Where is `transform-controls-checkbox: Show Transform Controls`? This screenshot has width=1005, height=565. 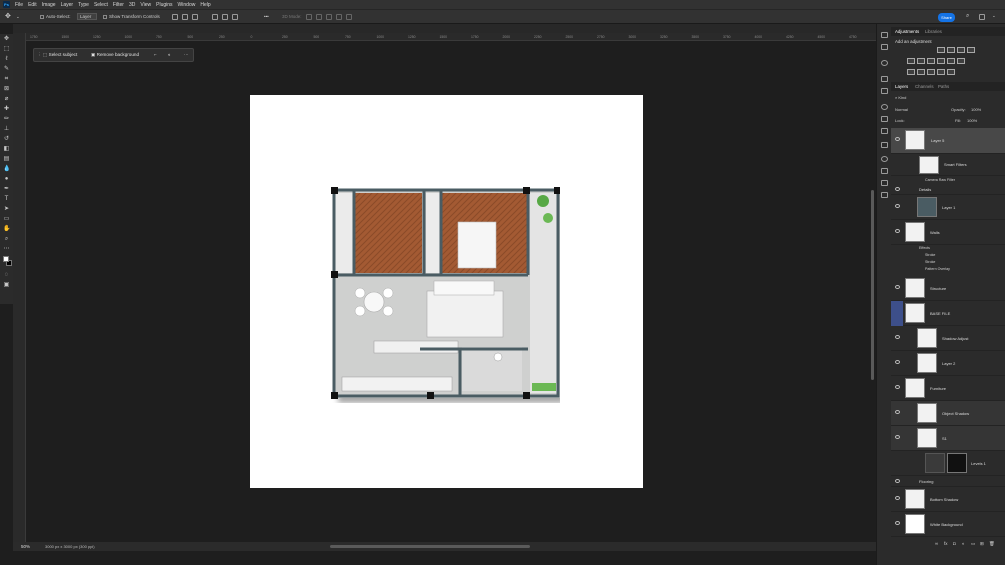 transform-controls-checkbox: Show Transform Controls is located at coordinates (131, 16).